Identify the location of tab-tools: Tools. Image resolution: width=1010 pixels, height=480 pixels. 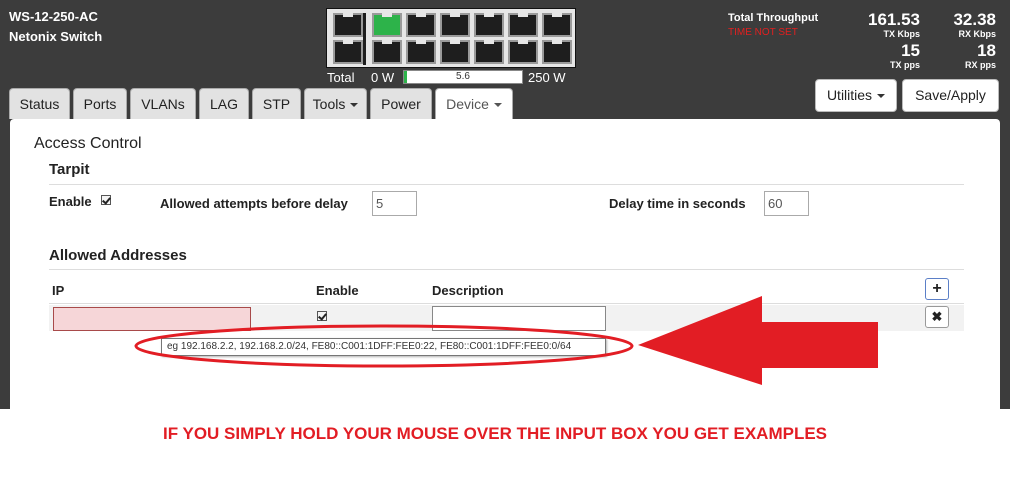
(335, 103).